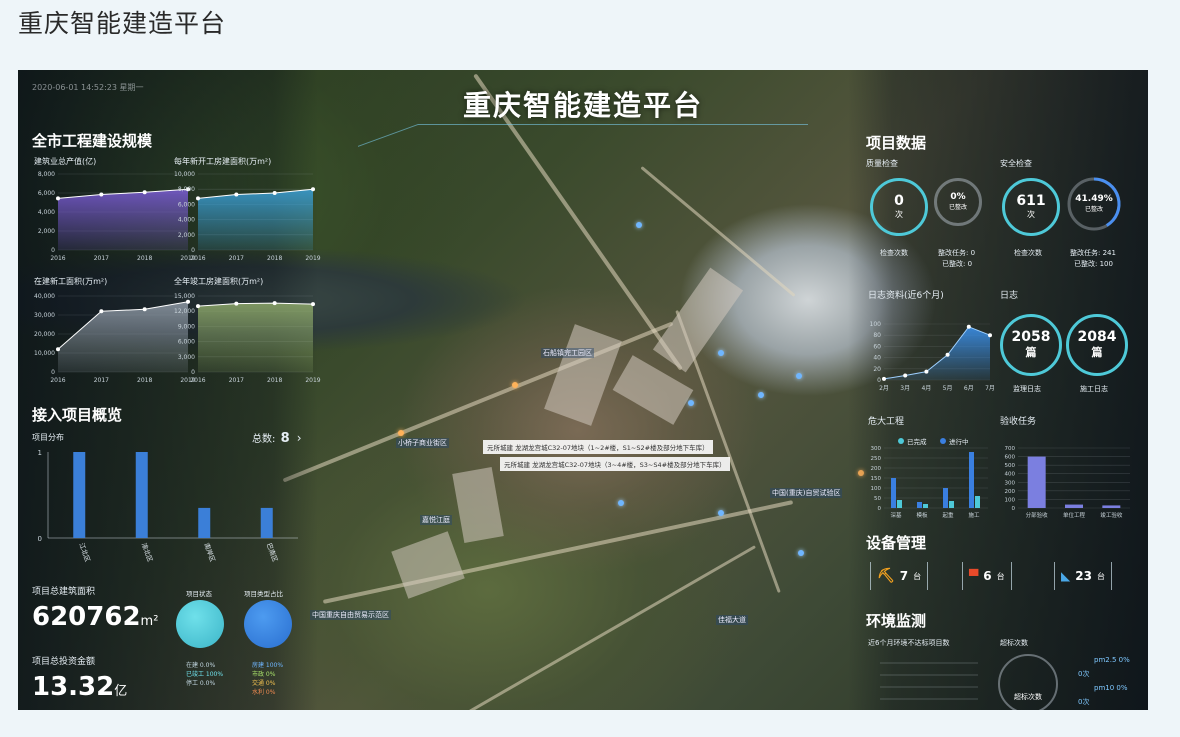 The width and height of the screenshot is (1180, 737). What do you see at coordinates (84, 553) in the screenshot?
I see `x-tick-label: 江北区` at bounding box center [84, 553].